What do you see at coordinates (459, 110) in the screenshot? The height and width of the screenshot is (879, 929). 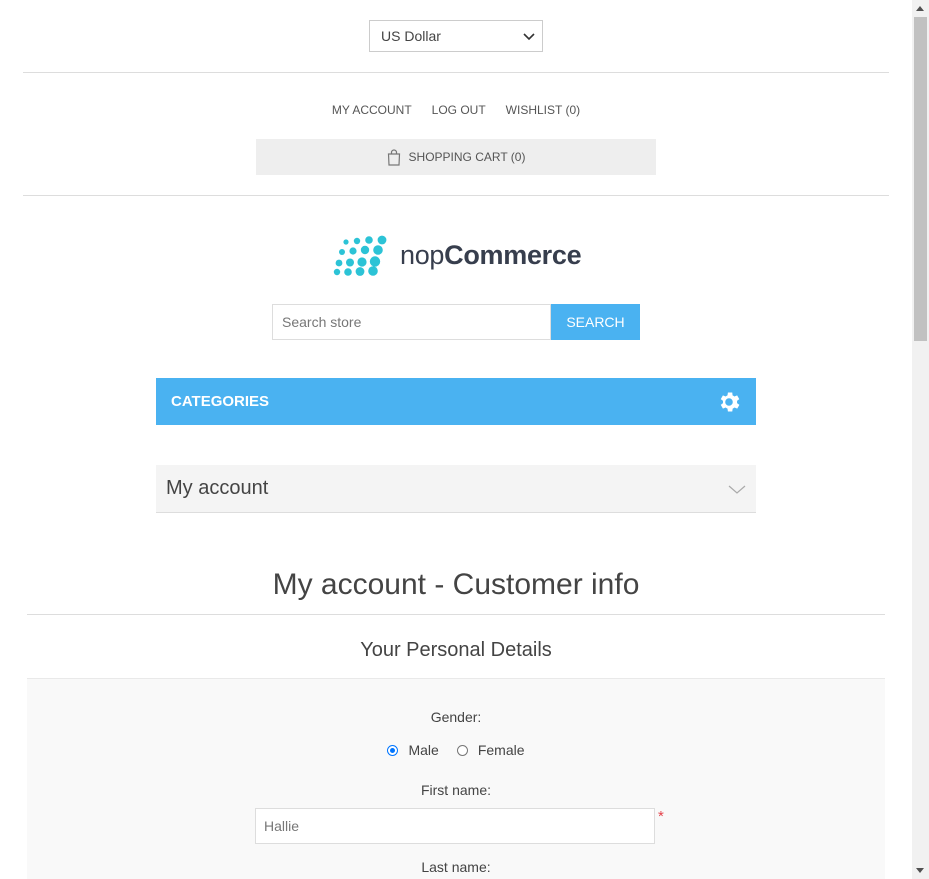 I see `log-out-link: Log out` at bounding box center [459, 110].